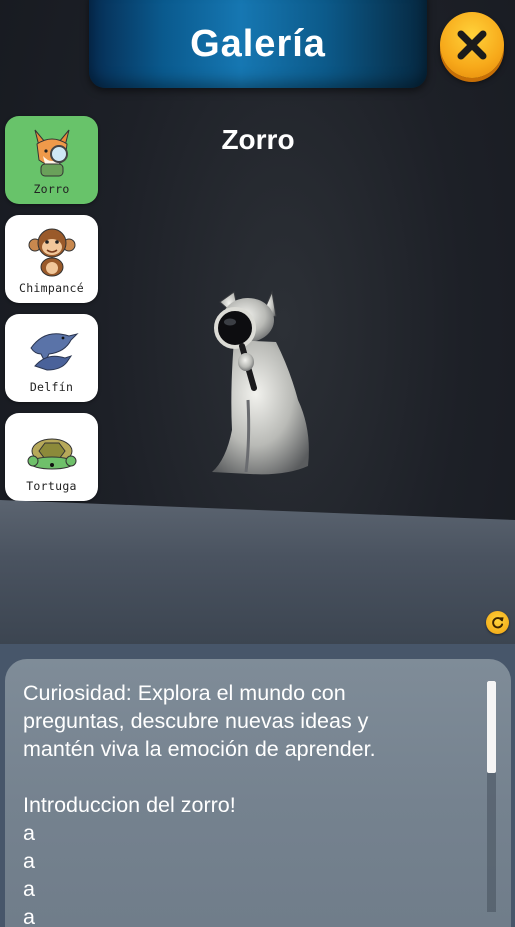 The height and width of the screenshot is (927, 515). I want to click on animal-list: Zorro Chimpancé Delfín Tortuga, so click(52, 314).